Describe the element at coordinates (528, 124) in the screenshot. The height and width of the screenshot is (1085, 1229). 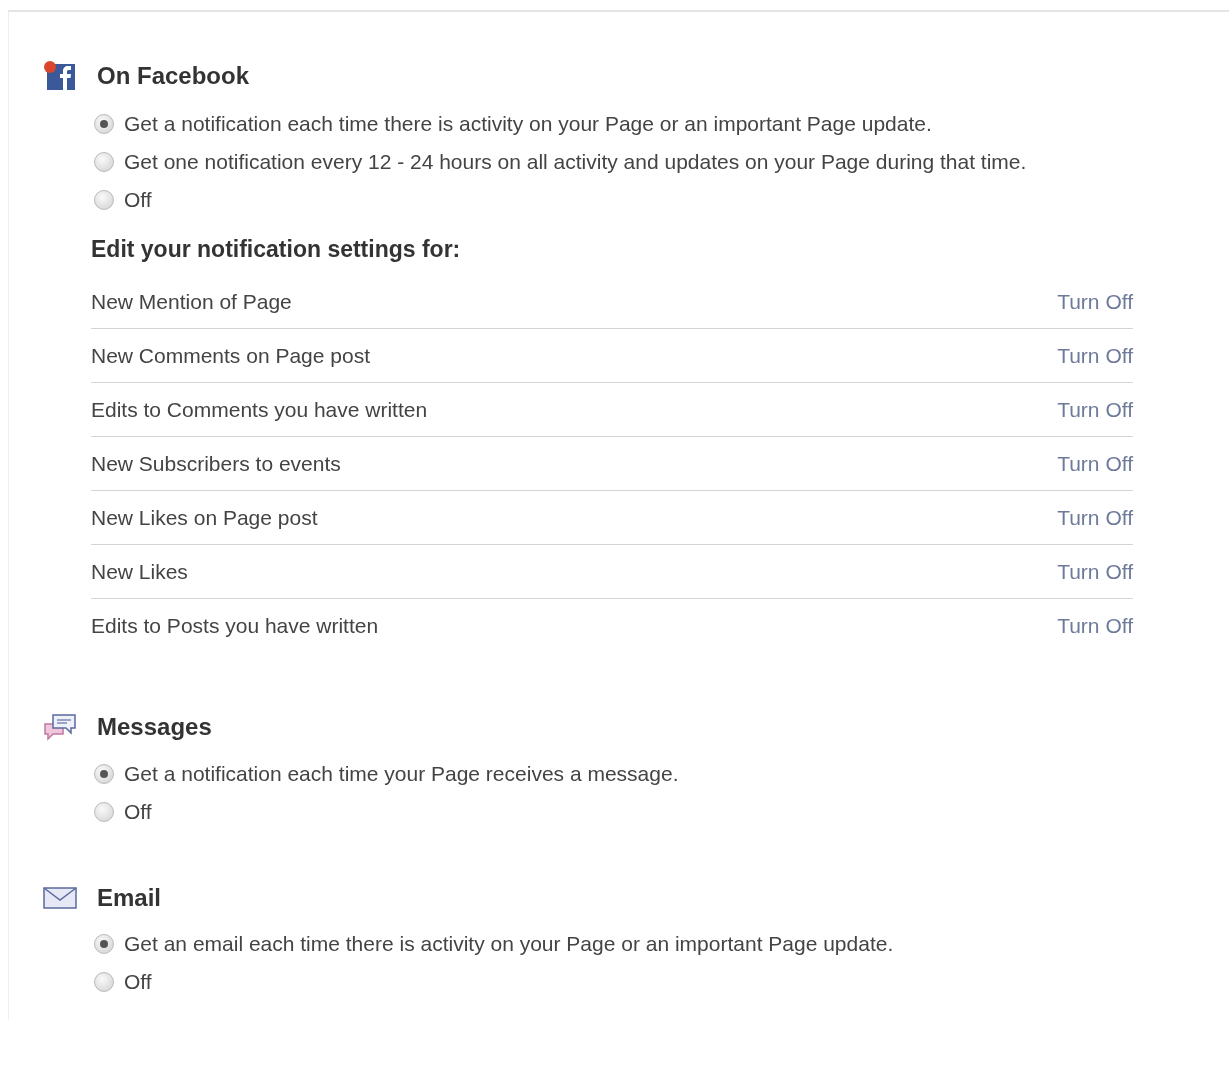
I see `option-label: Get a notification each time there is activity on your Page or an important Page update.` at that location.